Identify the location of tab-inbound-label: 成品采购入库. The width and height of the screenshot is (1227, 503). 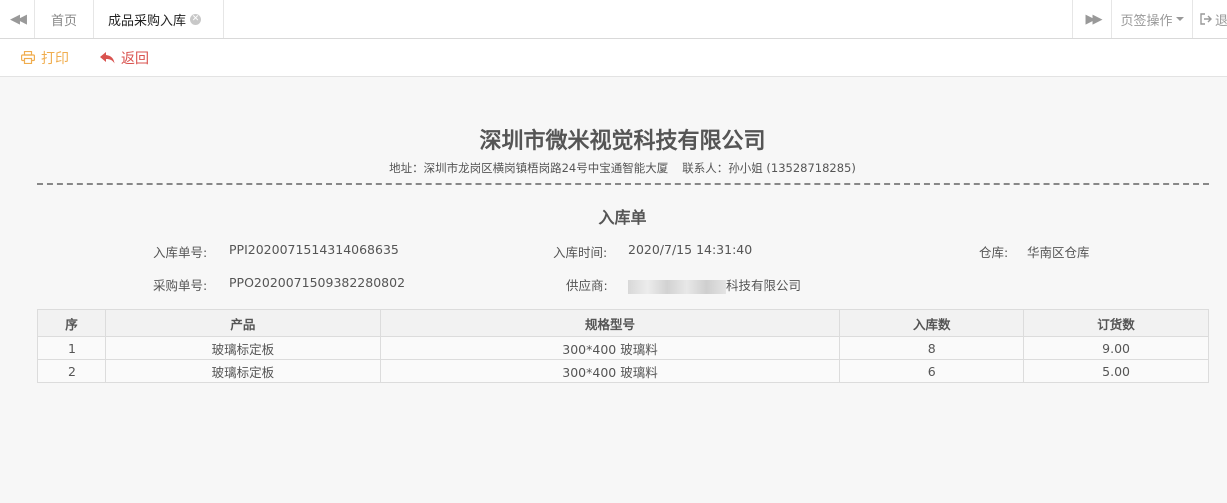
(147, 21).